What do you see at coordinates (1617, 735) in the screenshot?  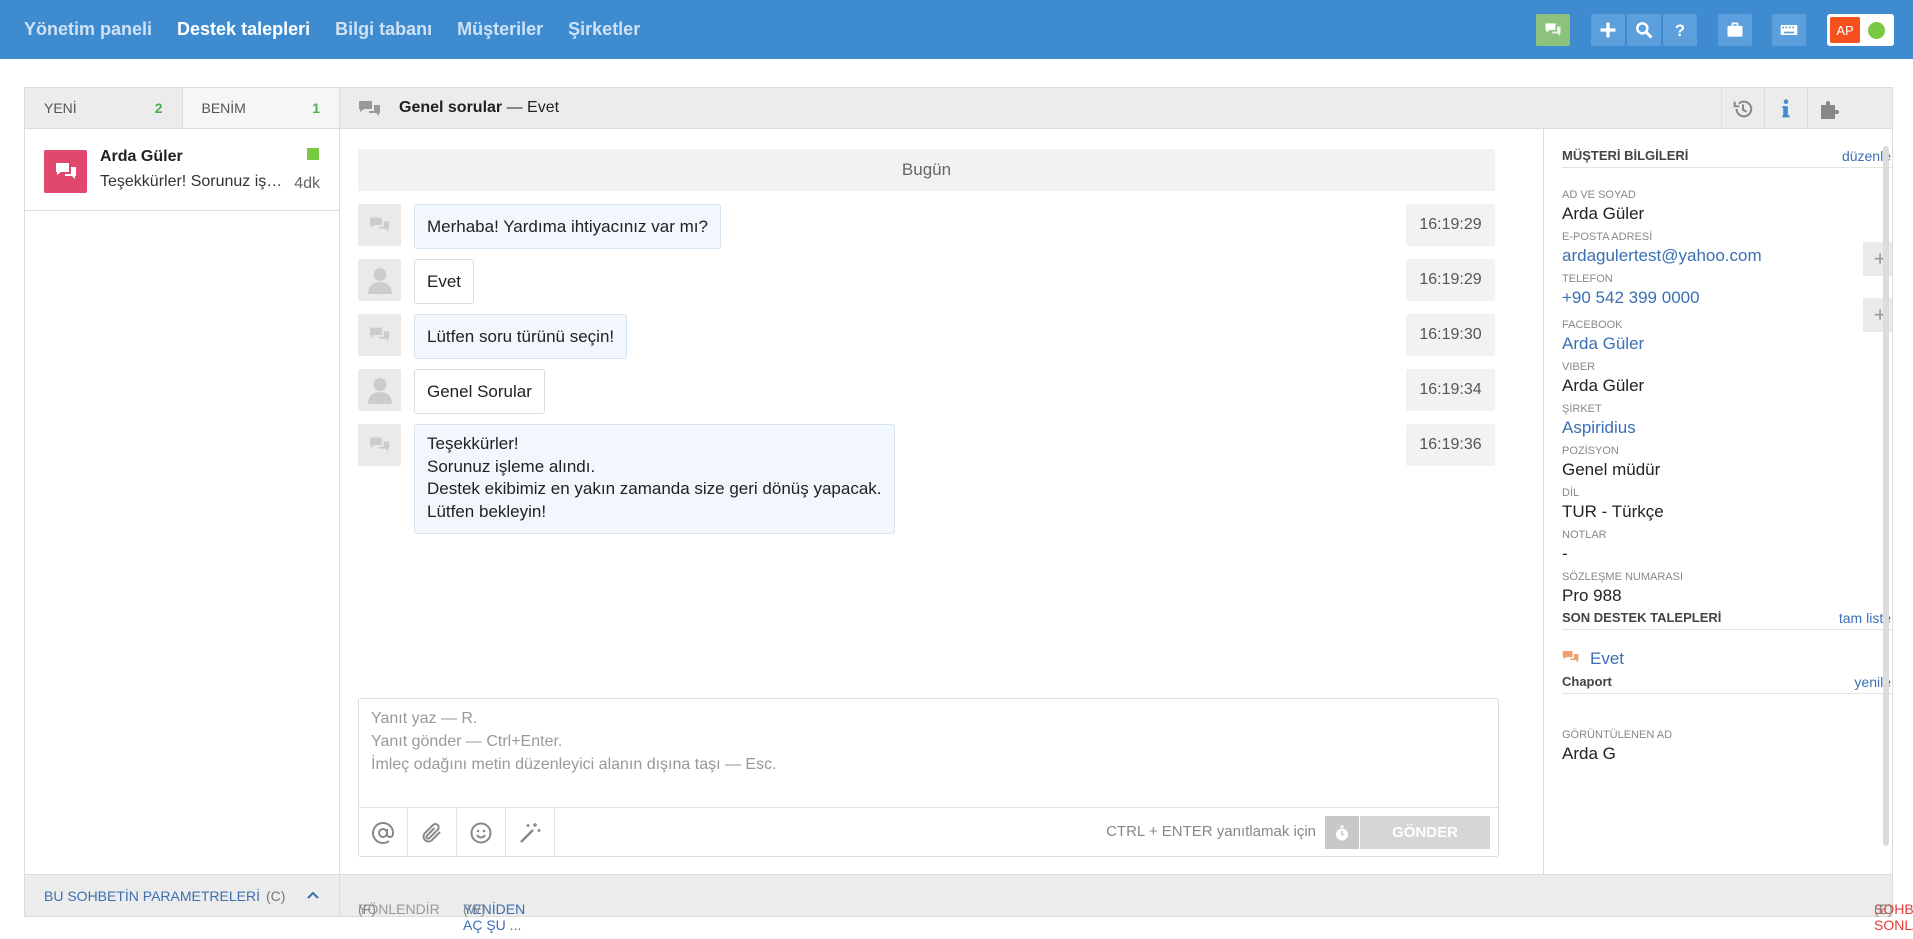 I see `field-label-display-name: GÖRÜNTÜLENEN AD` at bounding box center [1617, 735].